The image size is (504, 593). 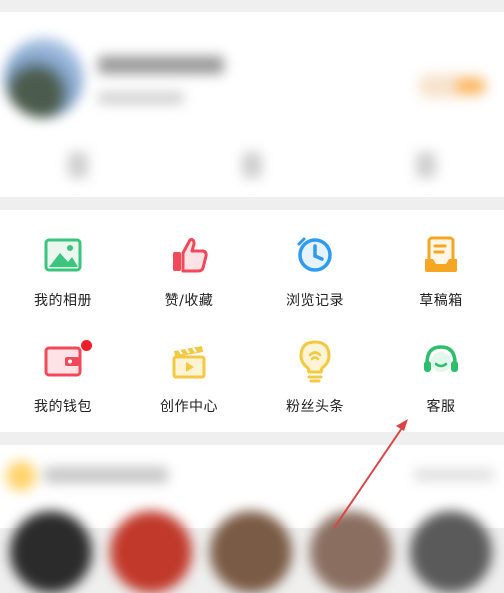 I want to click on menu-label: 创作中心, so click(x=189, y=407).